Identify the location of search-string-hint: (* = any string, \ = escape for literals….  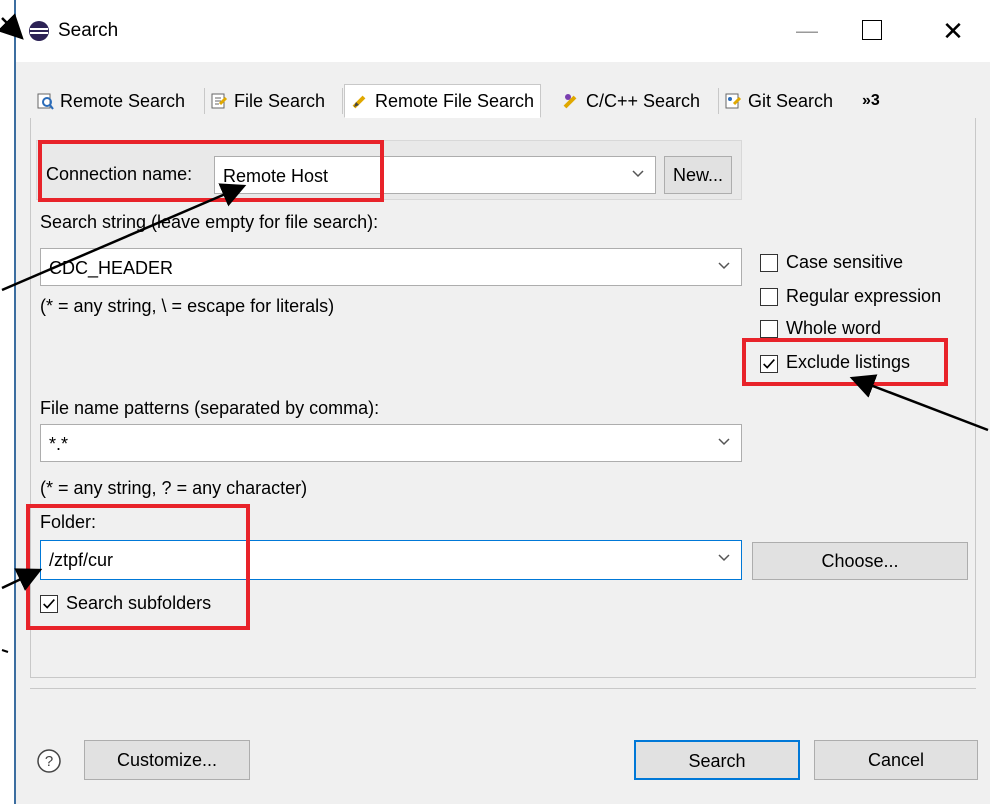
(187, 306).